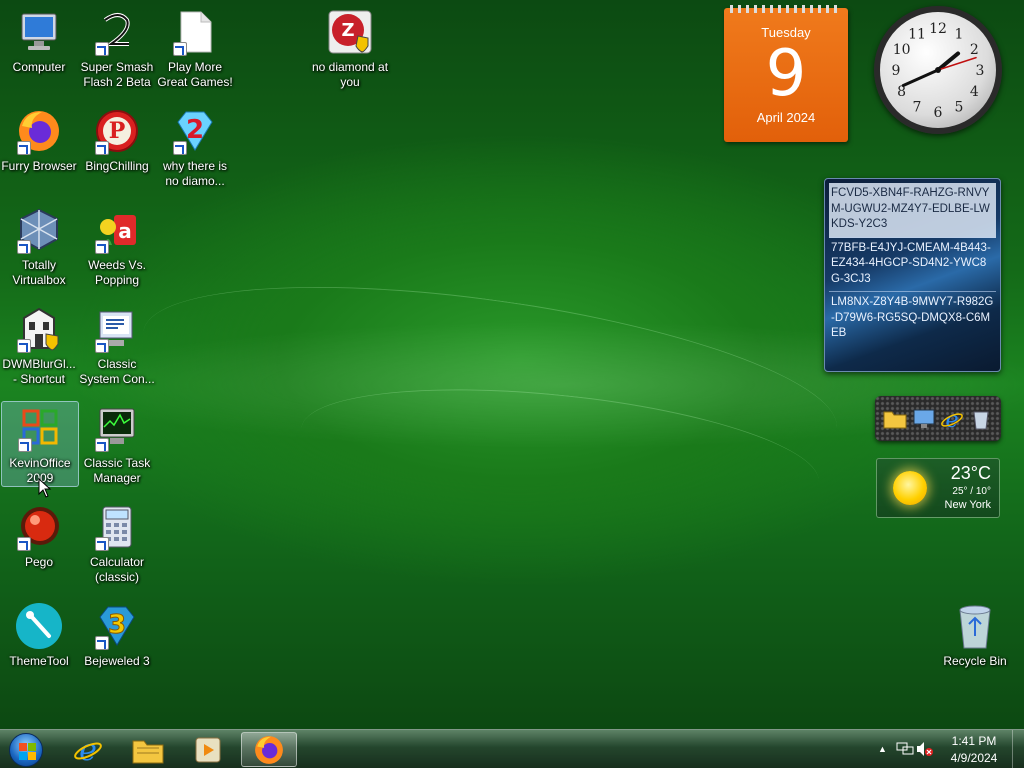  What do you see at coordinates (917, 35) in the screenshot?
I see `clock-numeral: 11` at bounding box center [917, 35].